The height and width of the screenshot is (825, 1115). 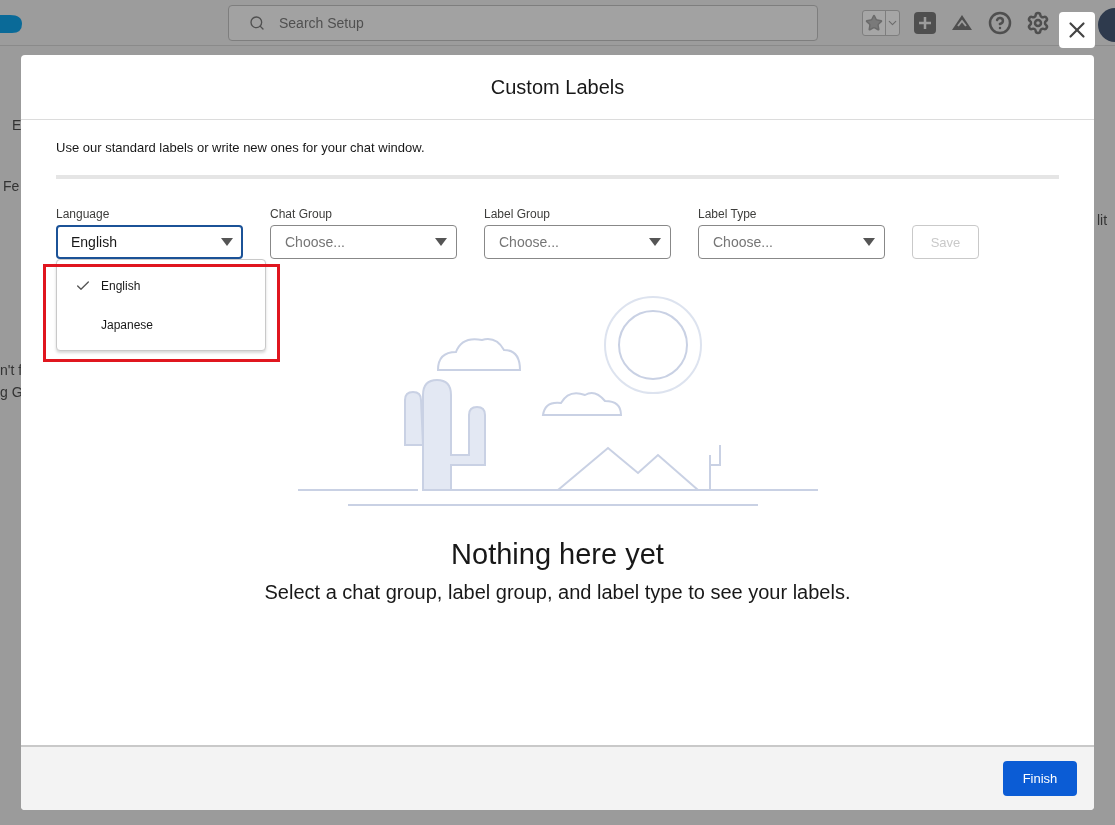 I want to click on star-icon, so click(x=874, y=22).